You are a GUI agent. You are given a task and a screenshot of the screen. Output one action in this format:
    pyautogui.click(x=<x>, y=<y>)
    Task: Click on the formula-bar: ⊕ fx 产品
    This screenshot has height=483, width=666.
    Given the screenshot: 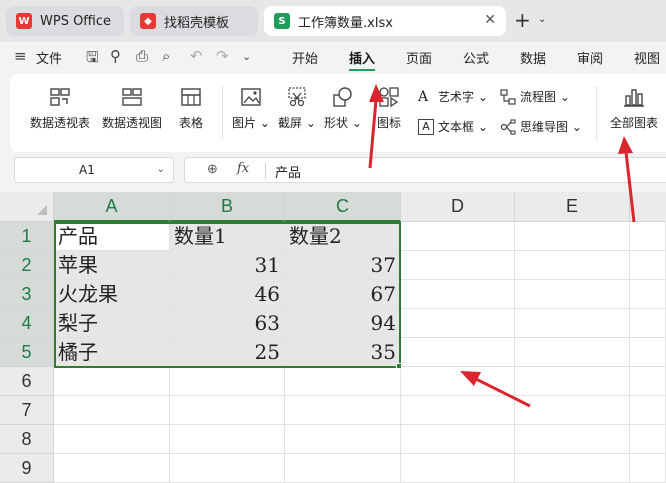 What is the action you would take?
    pyautogui.click(x=425, y=170)
    